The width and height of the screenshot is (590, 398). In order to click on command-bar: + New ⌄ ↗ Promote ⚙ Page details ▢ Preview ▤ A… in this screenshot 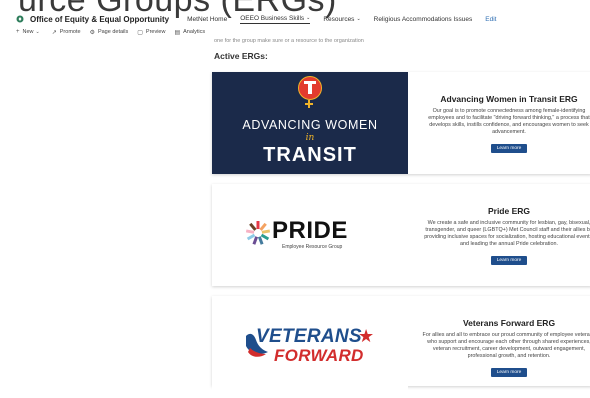, I will do `click(295, 32)`.